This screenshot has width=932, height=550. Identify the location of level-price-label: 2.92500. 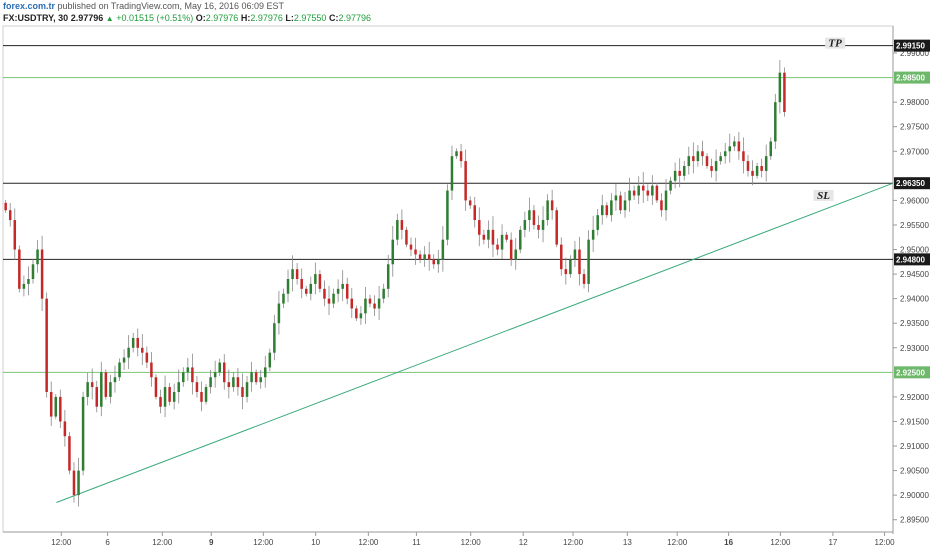
(910, 372).